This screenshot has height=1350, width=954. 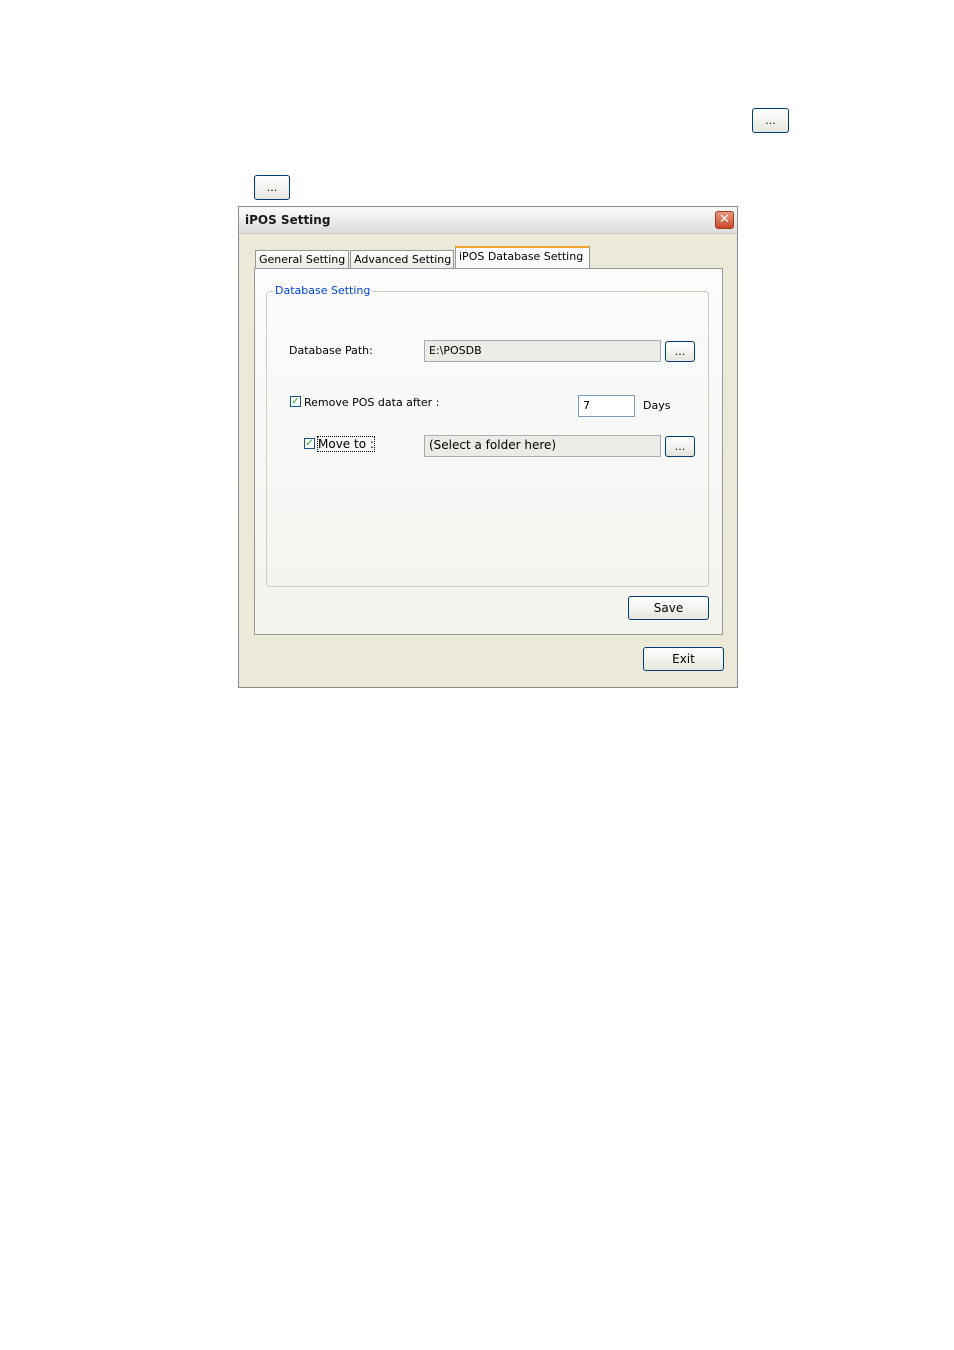 What do you see at coordinates (402, 259) in the screenshot?
I see `tab-advanced-setting: Advanced Setting` at bounding box center [402, 259].